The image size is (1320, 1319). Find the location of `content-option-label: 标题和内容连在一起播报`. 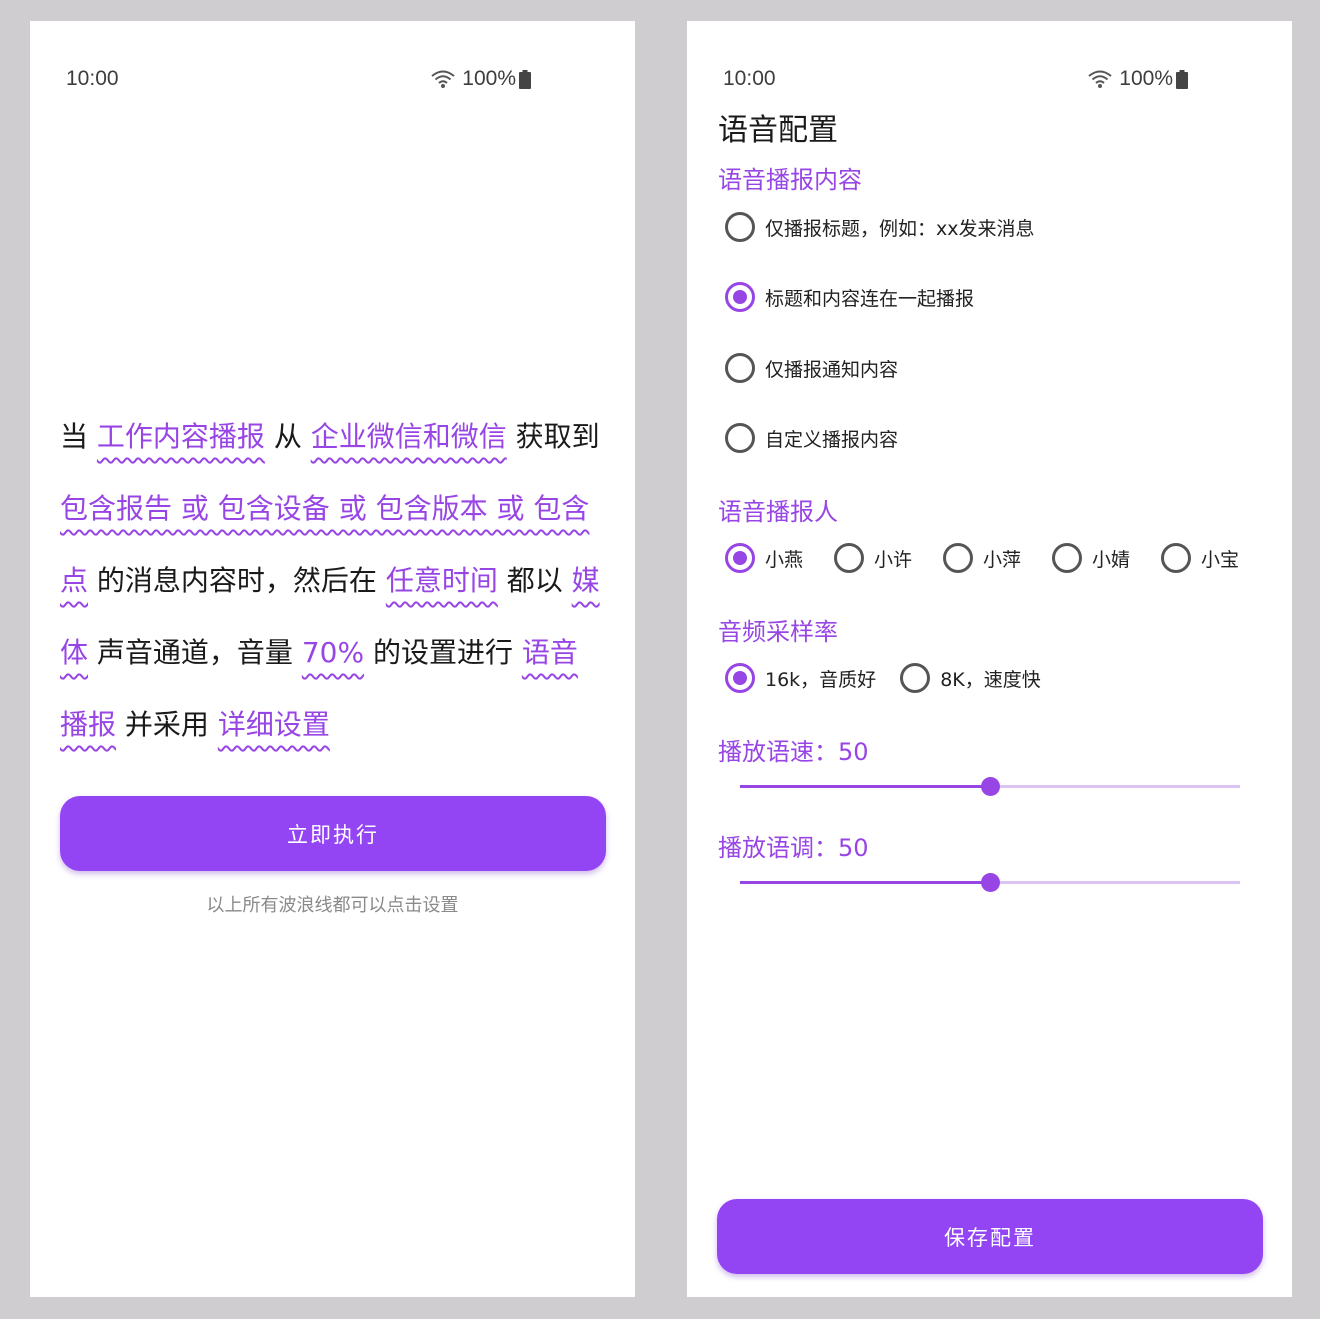

content-option-label: 标题和内容连在一起播报 is located at coordinates (870, 298).